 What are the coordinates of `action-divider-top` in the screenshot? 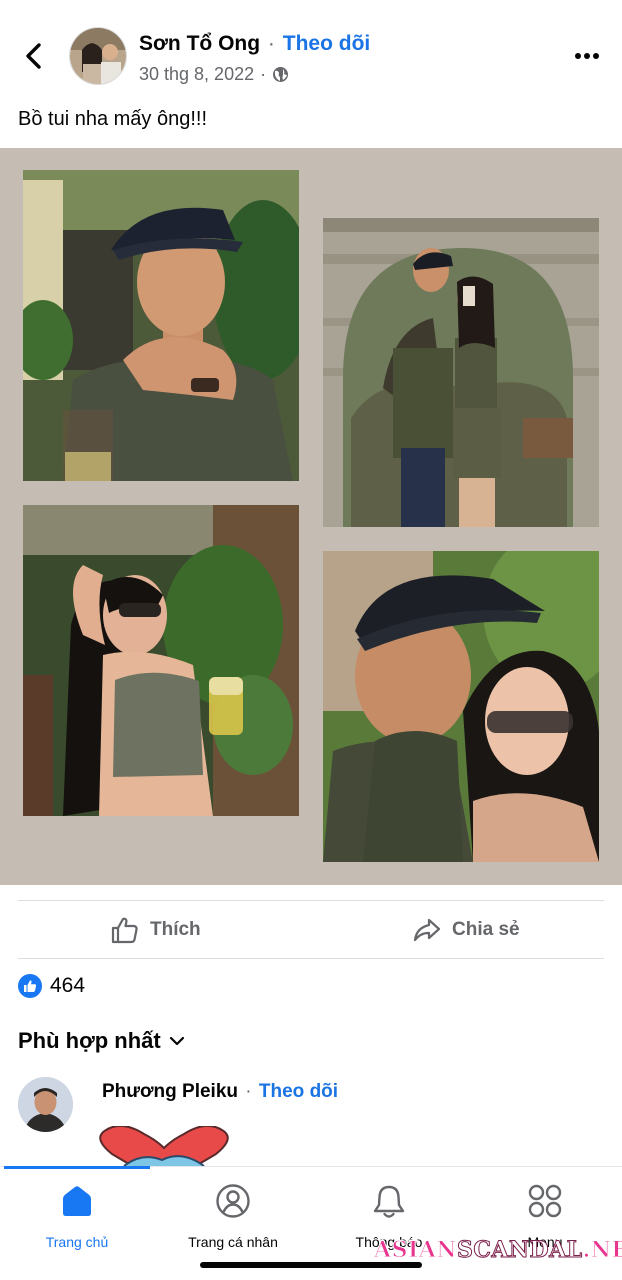 It's located at (311, 900).